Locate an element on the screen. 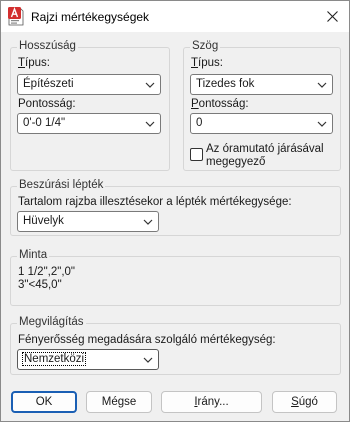 The width and height of the screenshot is (350, 422). close-button is located at coordinates (332, 16).